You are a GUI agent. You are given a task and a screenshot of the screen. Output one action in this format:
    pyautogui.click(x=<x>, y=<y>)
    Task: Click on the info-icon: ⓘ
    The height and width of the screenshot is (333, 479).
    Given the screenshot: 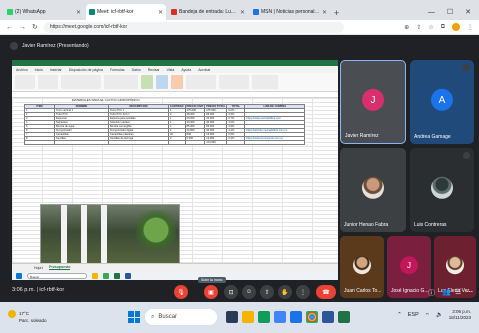 What is the action you would take?
    pyautogui.click(x=431, y=293)
    